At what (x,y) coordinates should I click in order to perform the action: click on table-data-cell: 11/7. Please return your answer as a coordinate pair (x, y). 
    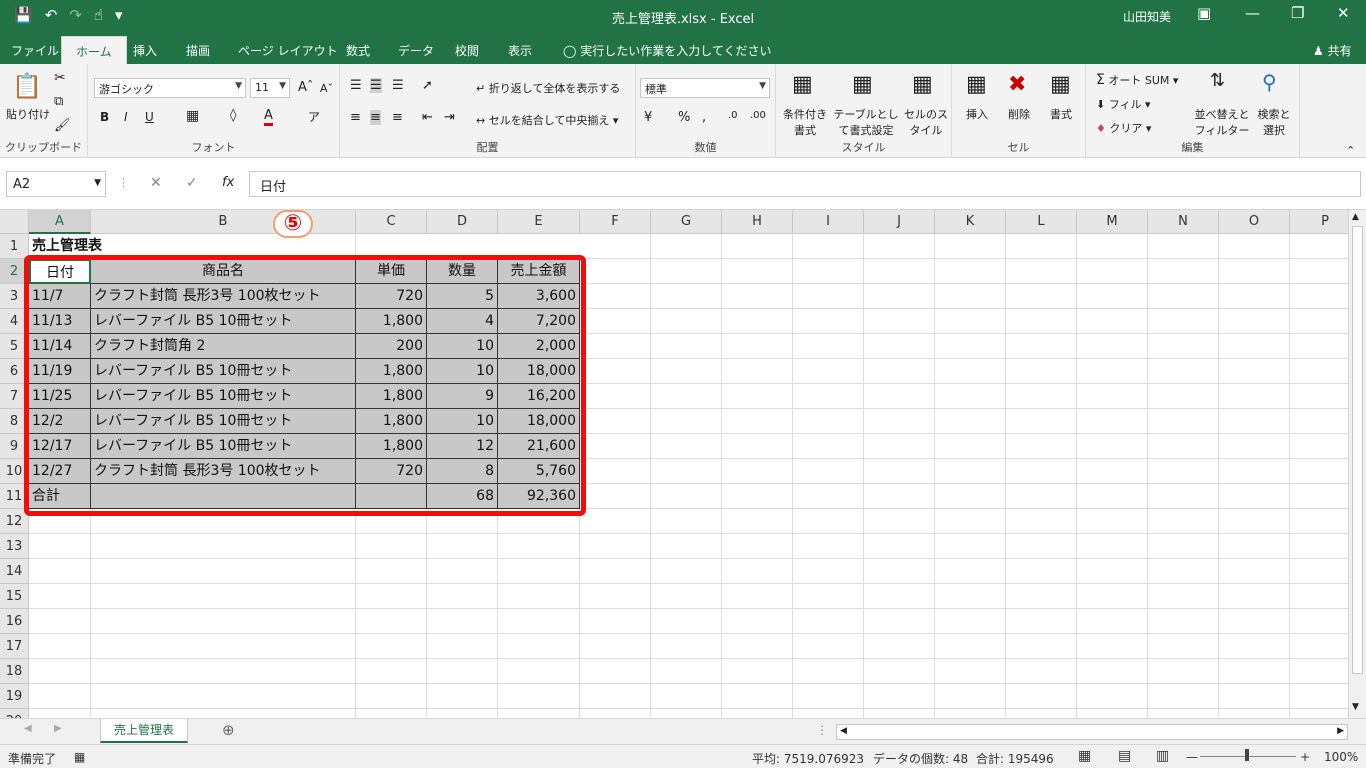
    Looking at the image, I should click on (60, 296).